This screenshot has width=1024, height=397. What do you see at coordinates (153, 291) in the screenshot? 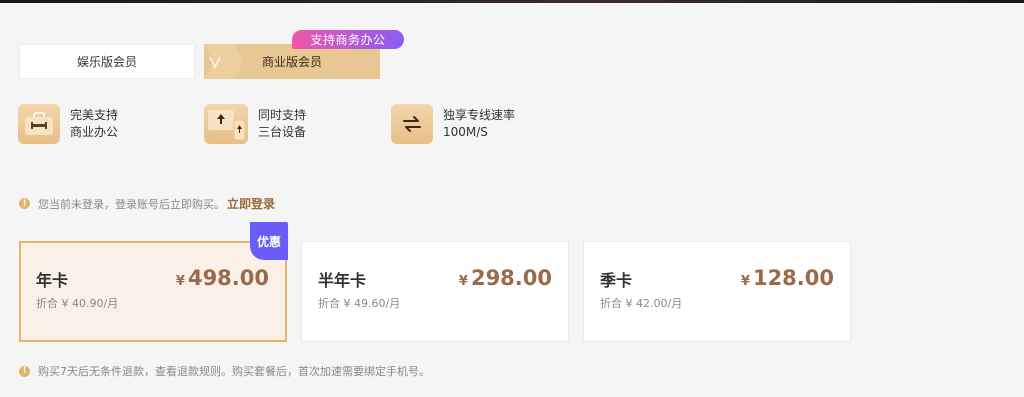
I see `plan-card-yearly: 年卡 ¥ 498.00 折合 ¥ 40.90/月` at bounding box center [153, 291].